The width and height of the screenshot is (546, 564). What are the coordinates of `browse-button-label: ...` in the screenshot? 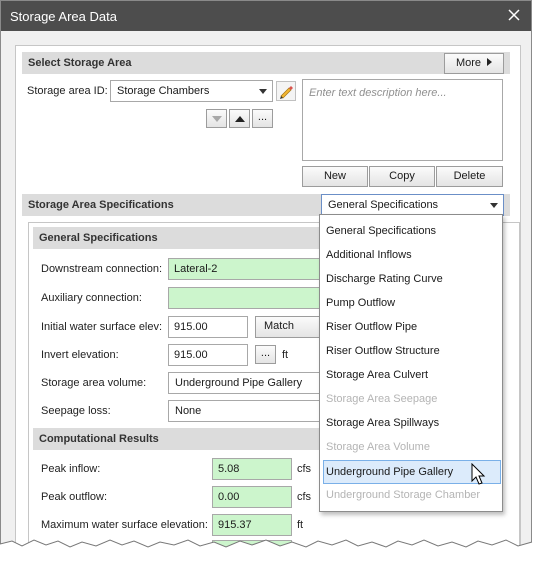 It's located at (262, 117).